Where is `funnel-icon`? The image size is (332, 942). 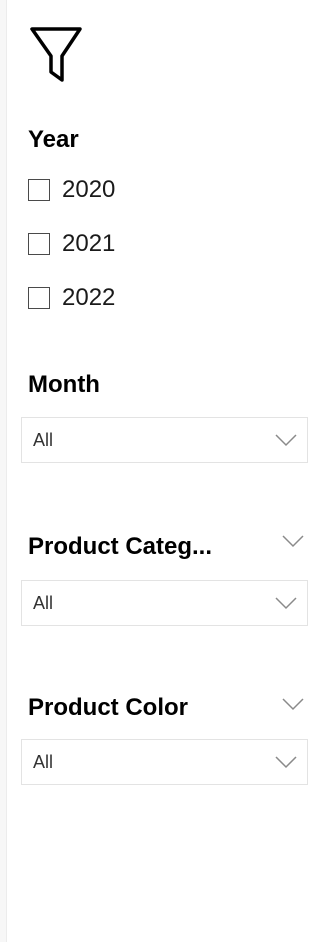
funnel-icon is located at coordinates (56, 54).